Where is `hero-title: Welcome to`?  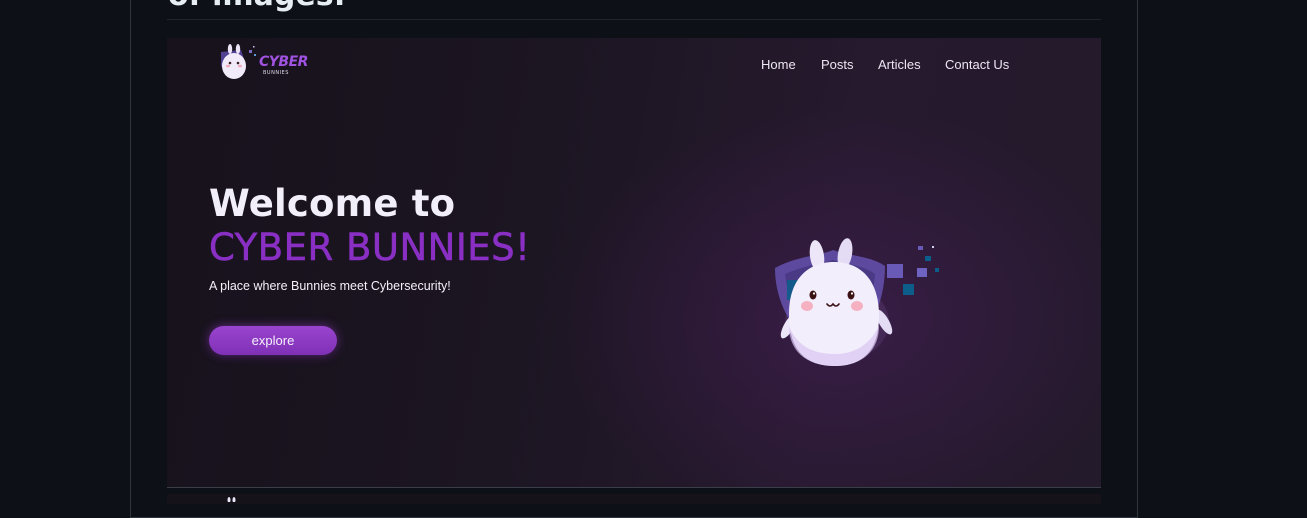
hero-title: Welcome to is located at coordinates (332, 203).